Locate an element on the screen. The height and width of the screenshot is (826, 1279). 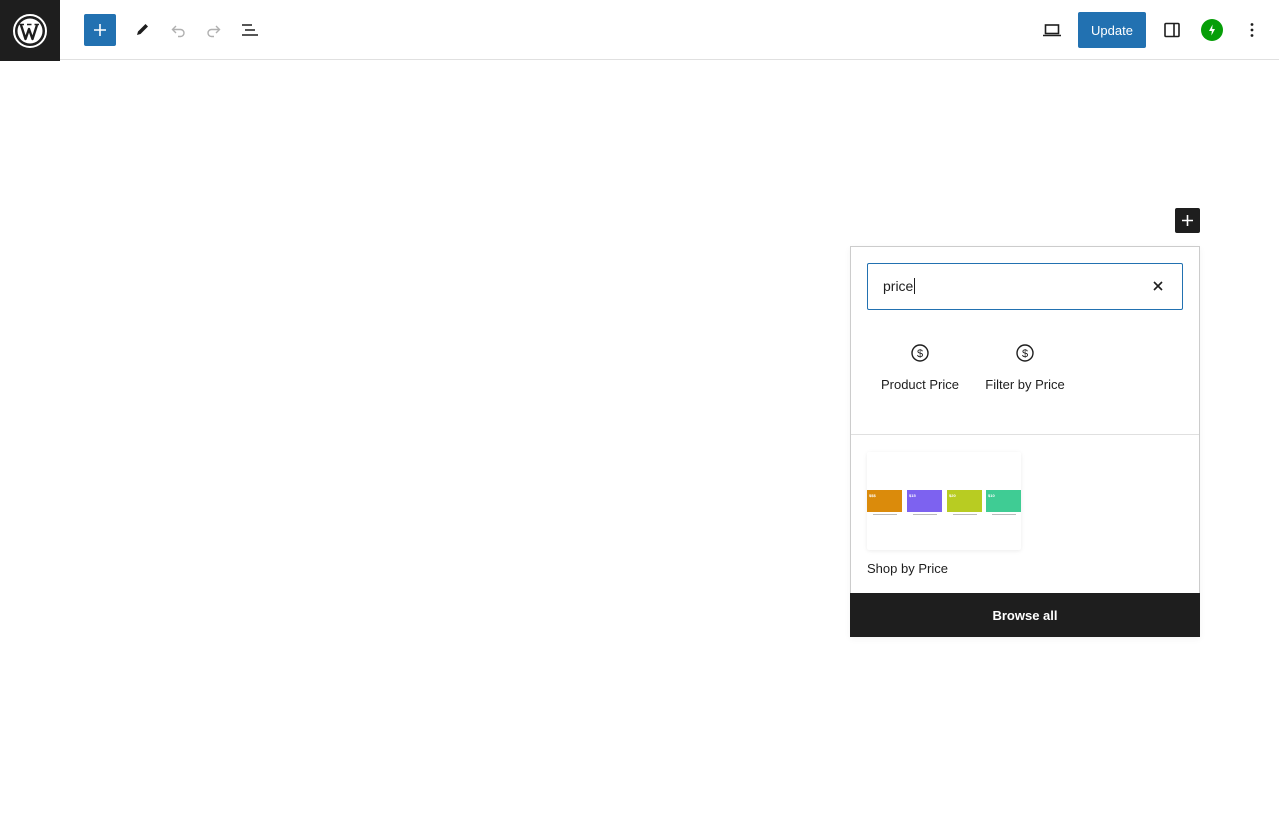
block-item-product-price: $ Product Price is located at coordinates (920, 375).